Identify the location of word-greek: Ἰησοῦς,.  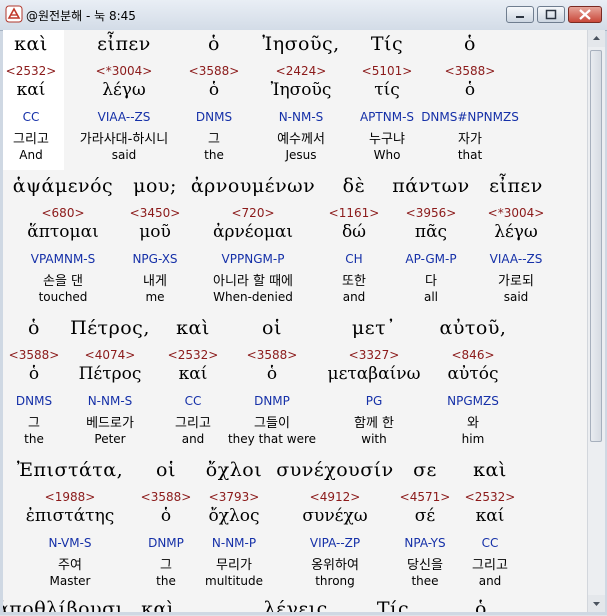
(300, 44).